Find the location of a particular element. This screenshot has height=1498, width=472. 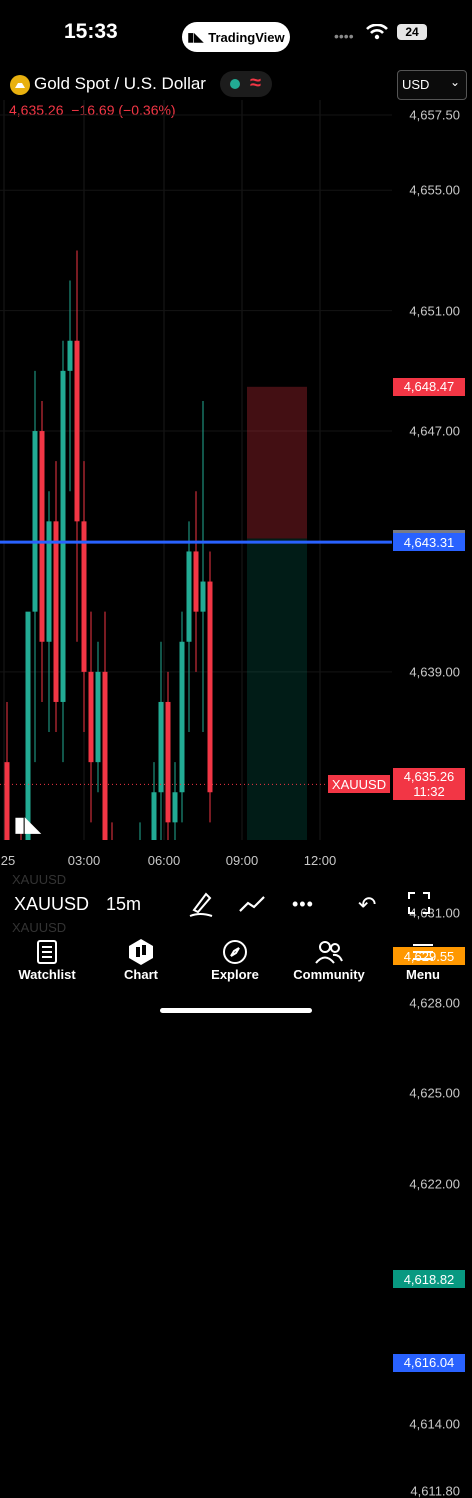

toolbar-symbol: XAUUSD is located at coordinates (51, 904).